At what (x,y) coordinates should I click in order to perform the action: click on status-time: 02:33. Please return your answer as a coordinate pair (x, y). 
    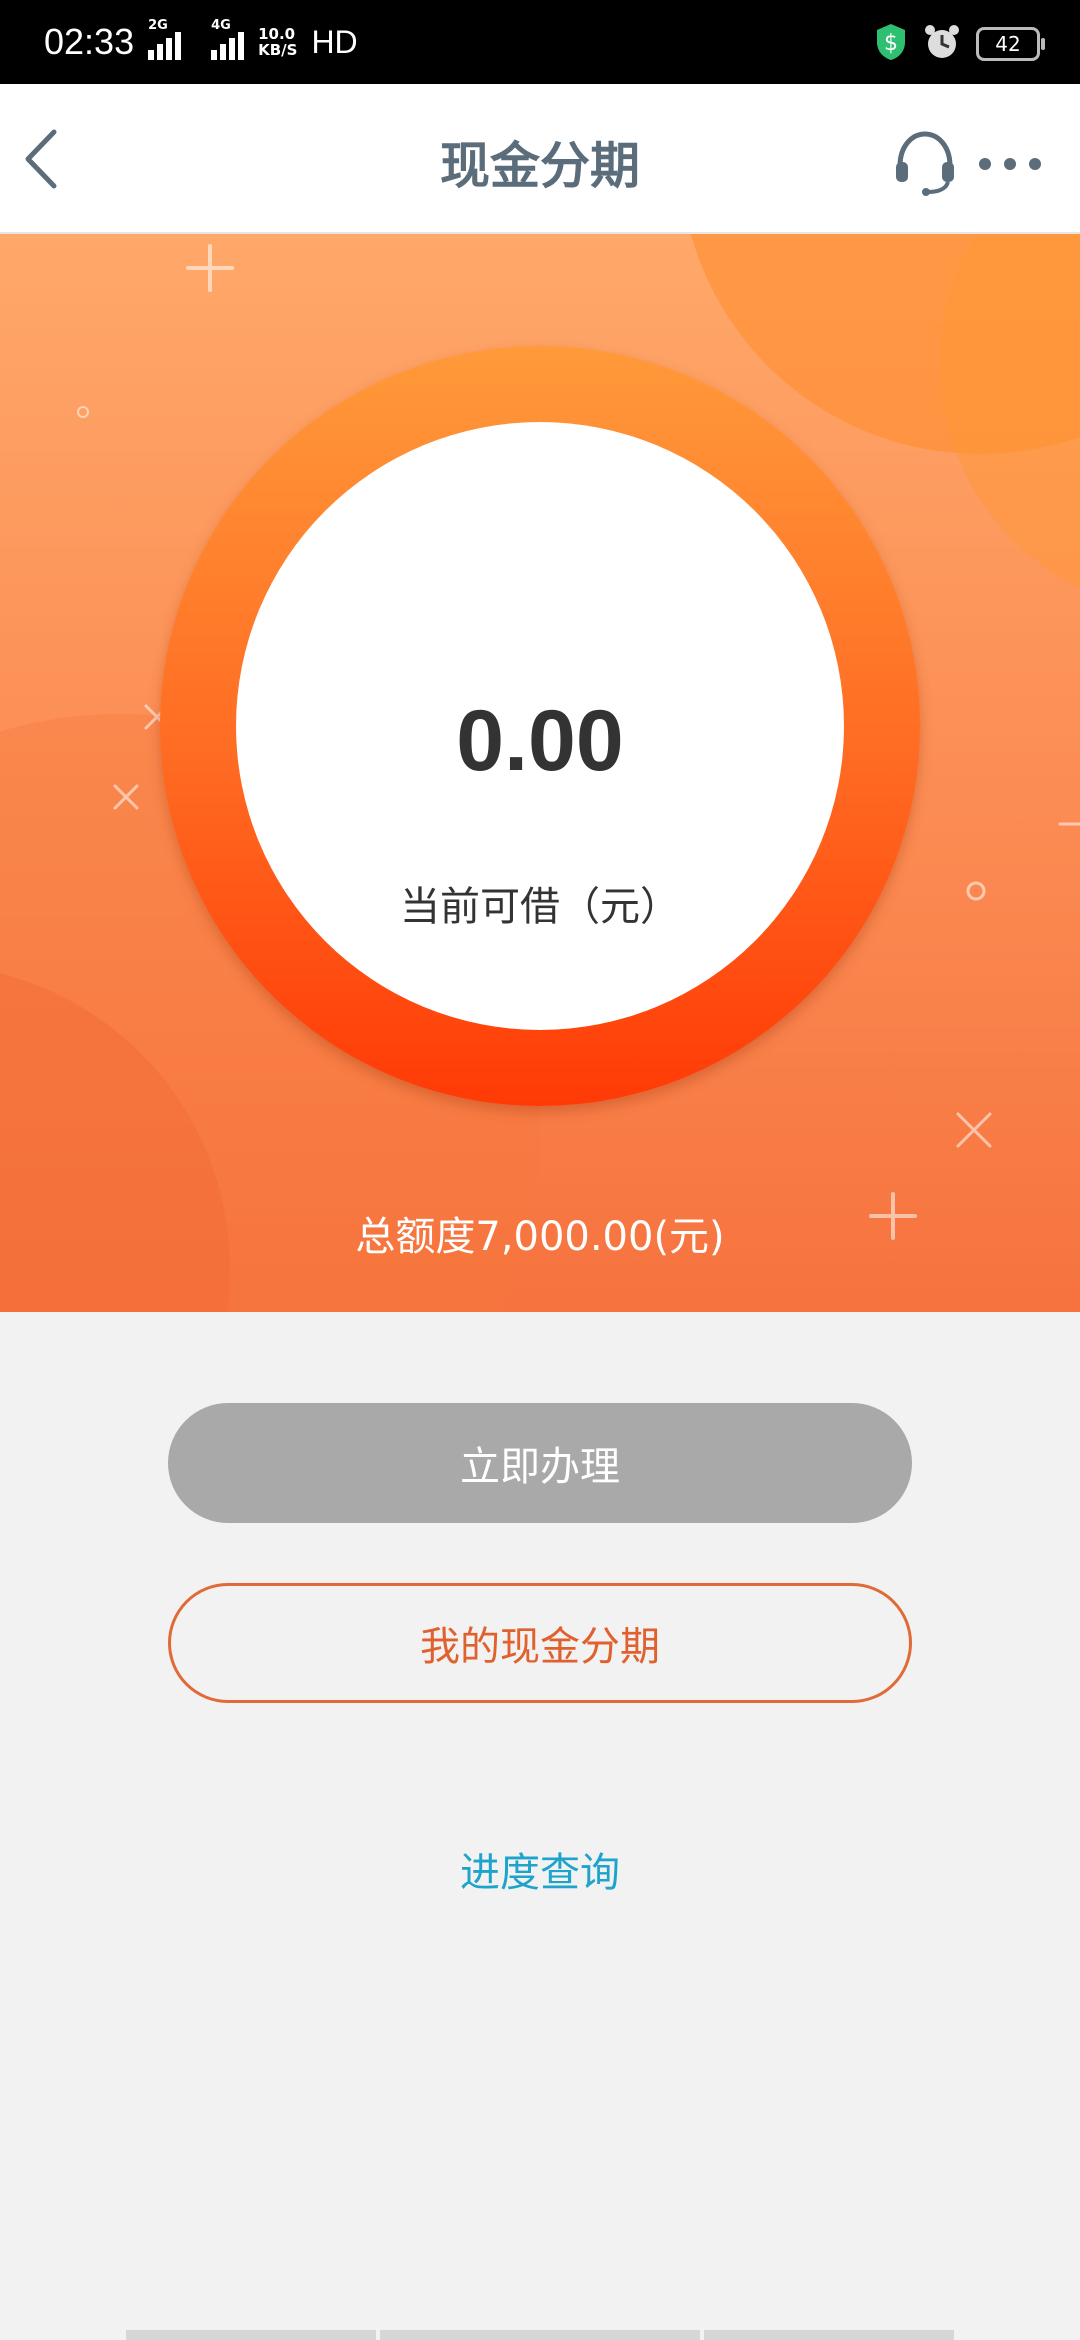
    Looking at the image, I should click on (89, 41).